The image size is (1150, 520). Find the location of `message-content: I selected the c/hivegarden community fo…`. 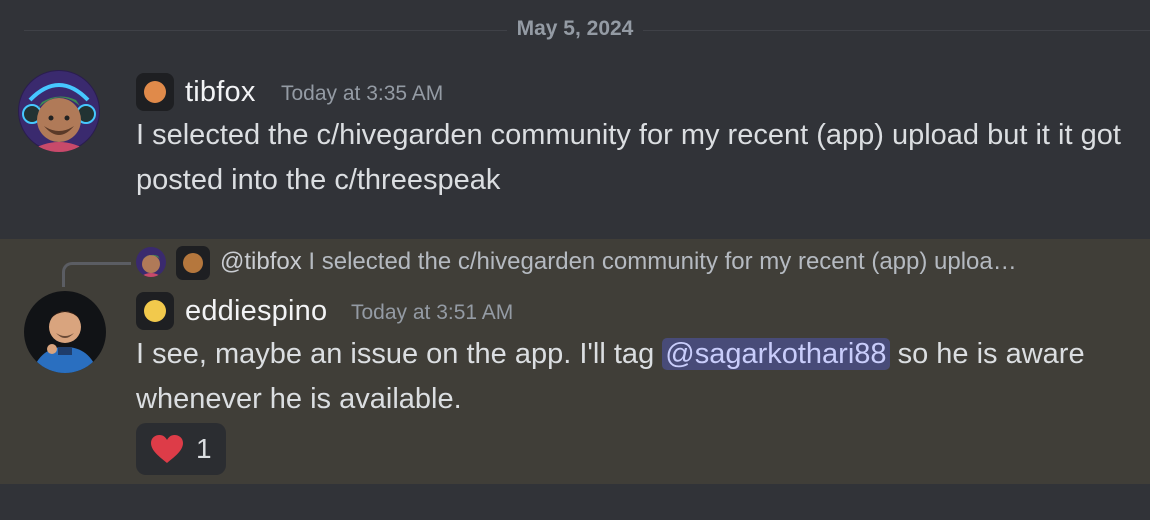

message-content: I selected the c/hivegarden community fo… is located at coordinates (628, 157).